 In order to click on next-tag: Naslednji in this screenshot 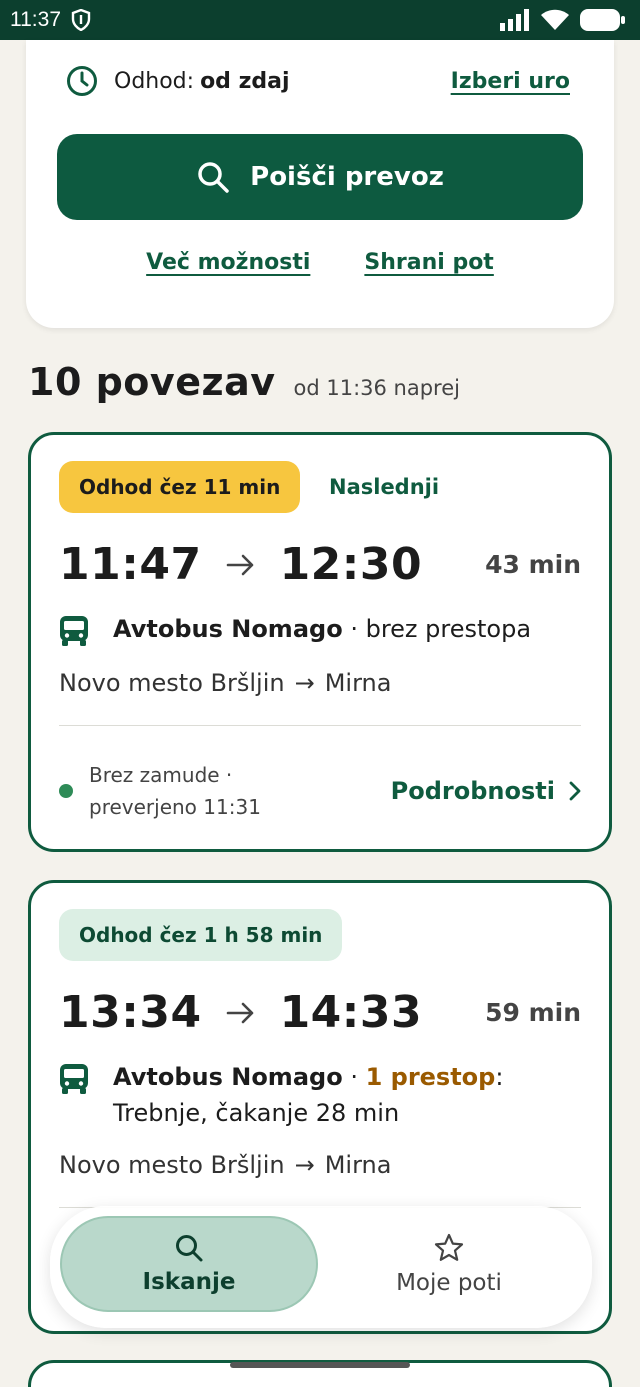, I will do `click(384, 487)`.